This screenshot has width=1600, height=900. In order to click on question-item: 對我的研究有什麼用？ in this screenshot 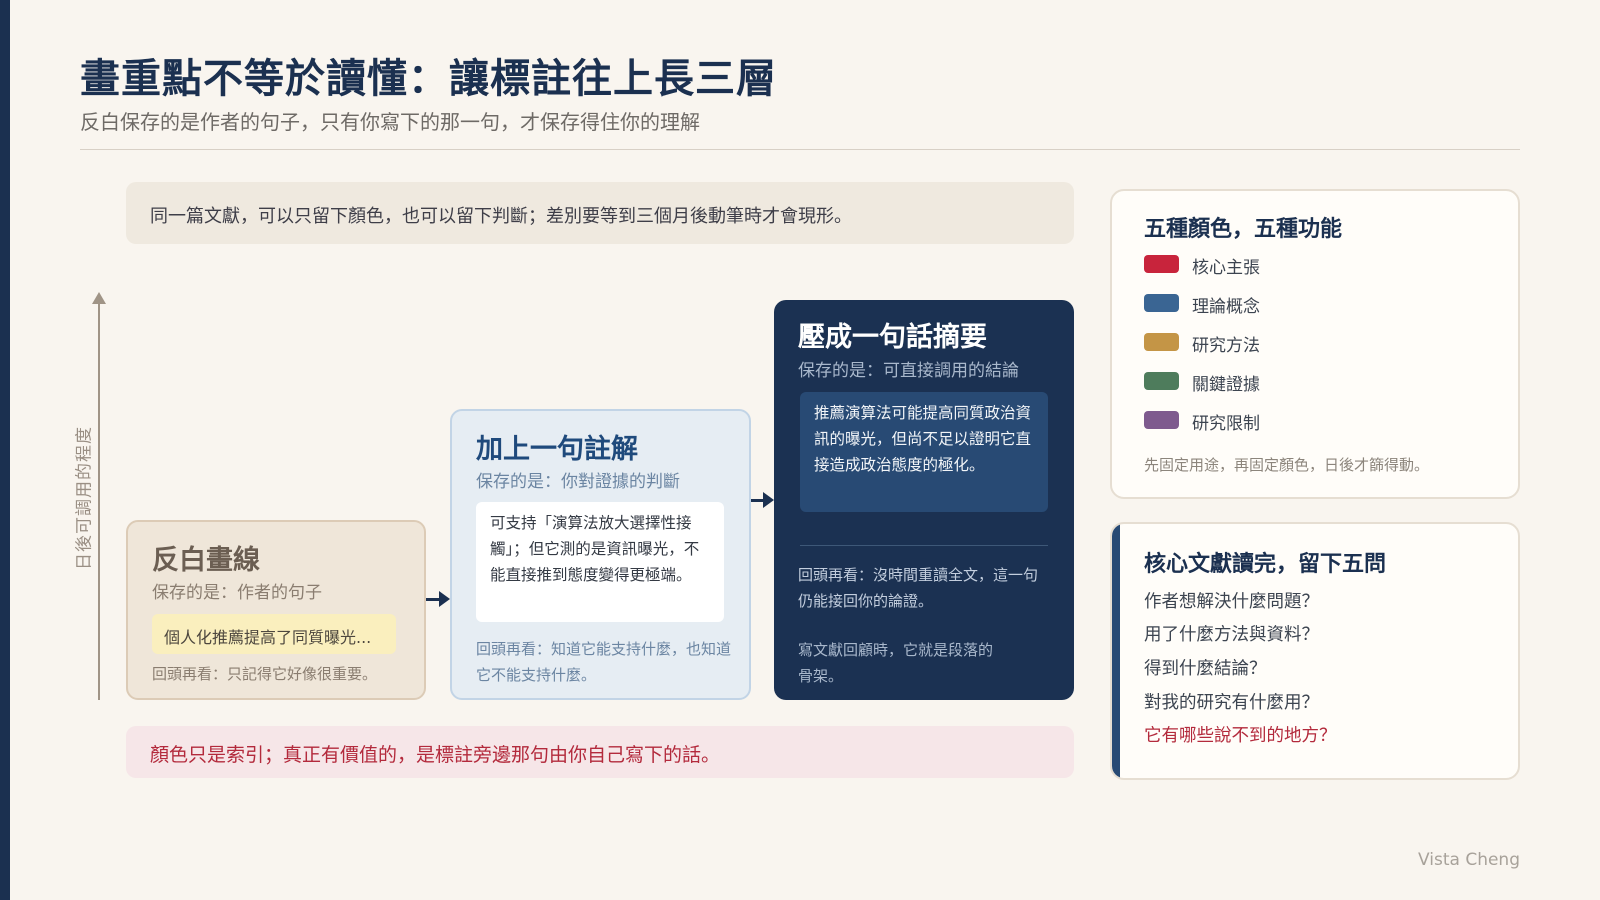, I will do `click(1231, 703)`.